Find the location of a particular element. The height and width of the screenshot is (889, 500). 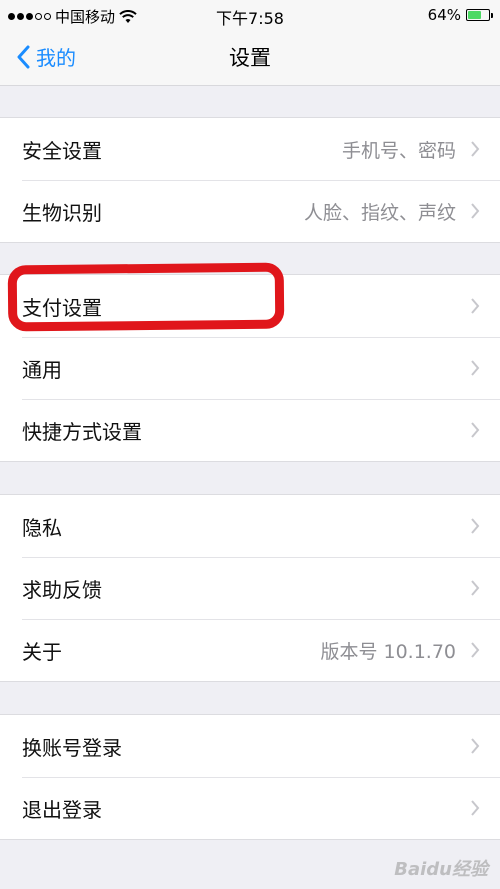

settings-group-account: 安全设置 手机号、密码 生物识别 人脸、指纹、声纹 is located at coordinates (250, 180).